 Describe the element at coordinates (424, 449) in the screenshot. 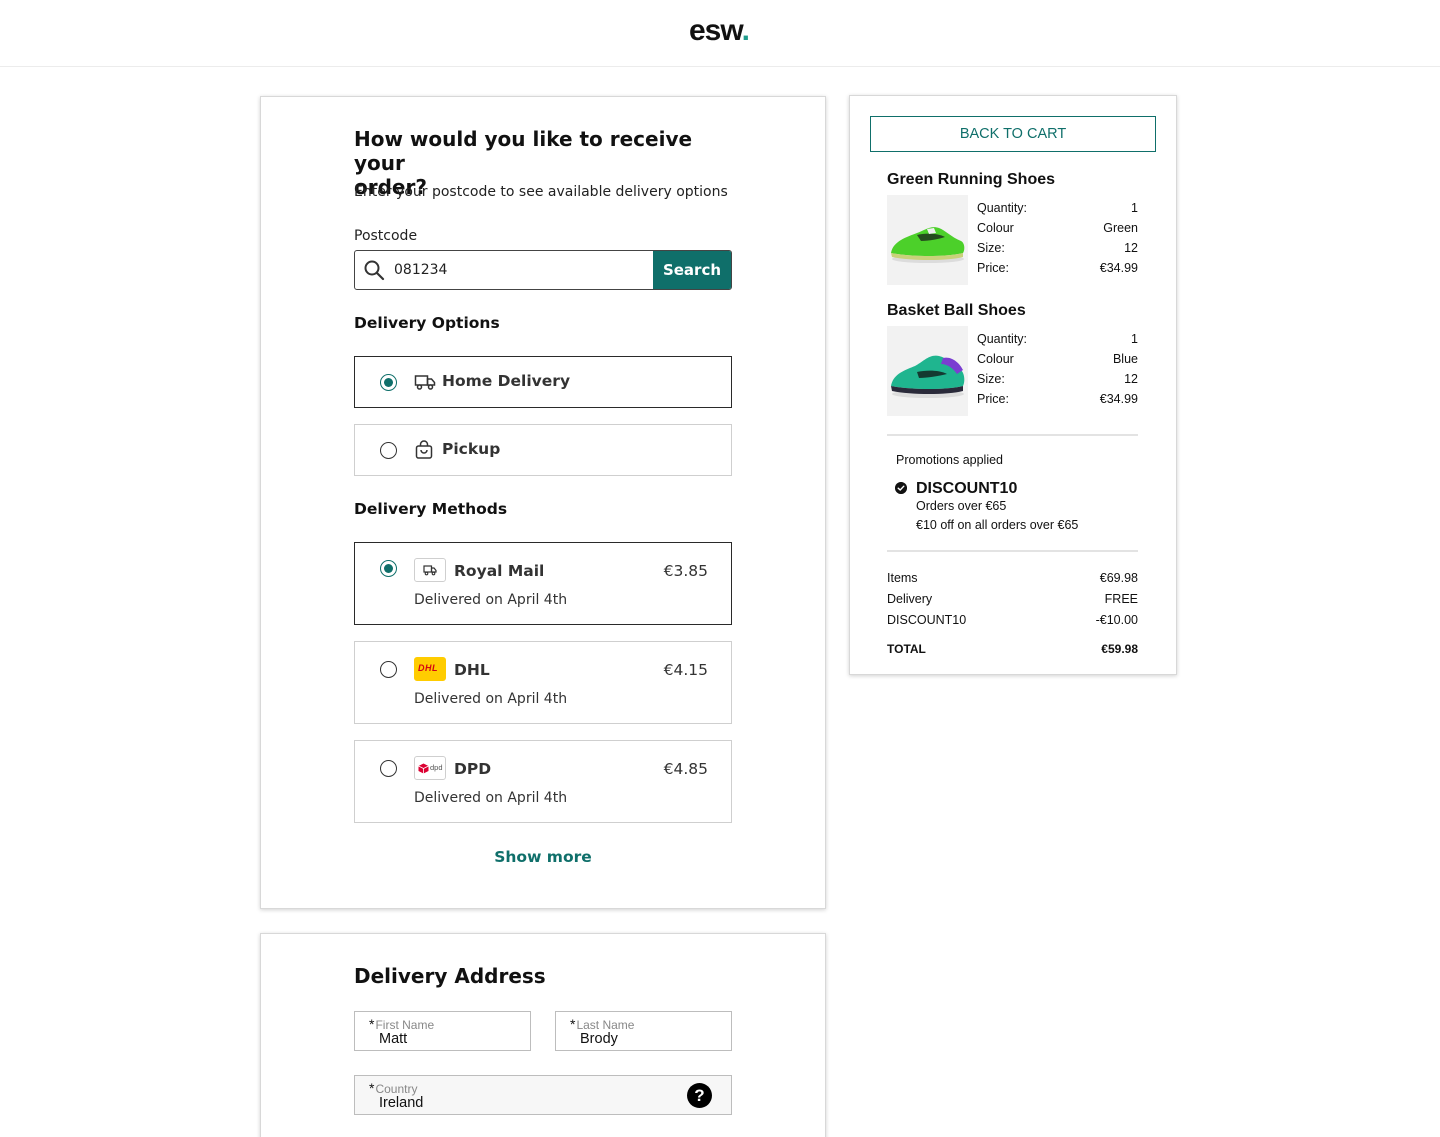

I see `shopping-bag-icon` at that location.